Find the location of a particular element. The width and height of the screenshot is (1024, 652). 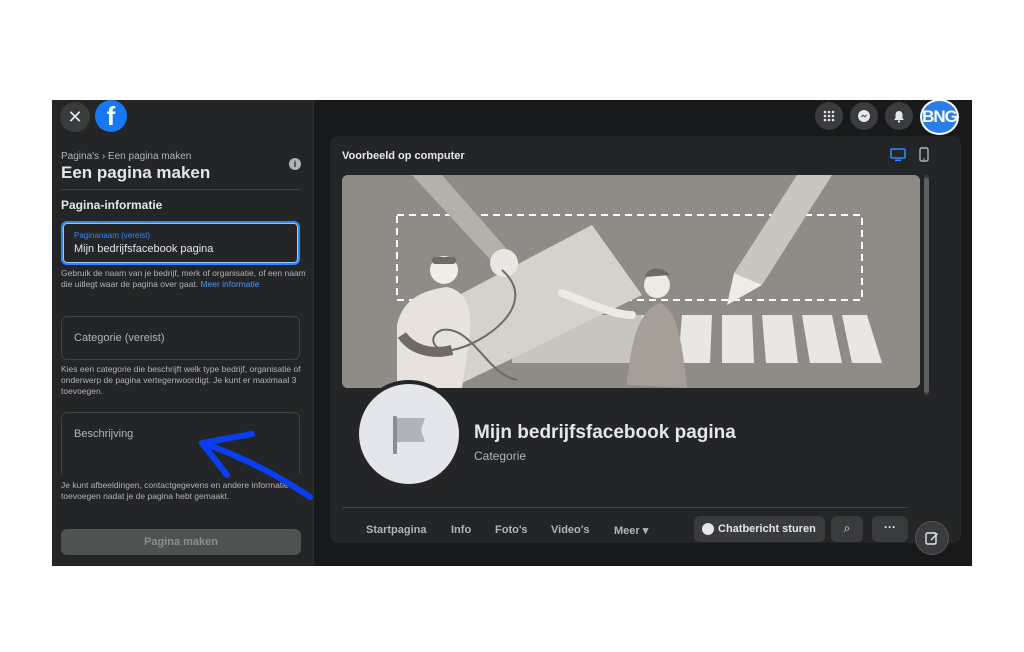

flag-icon is located at coordinates (409, 435).